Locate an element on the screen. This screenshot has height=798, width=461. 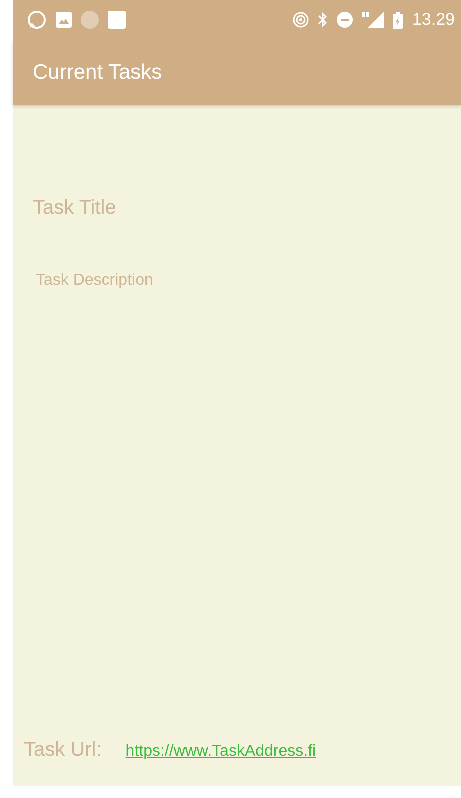
signal-icon is located at coordinates (373, 20).